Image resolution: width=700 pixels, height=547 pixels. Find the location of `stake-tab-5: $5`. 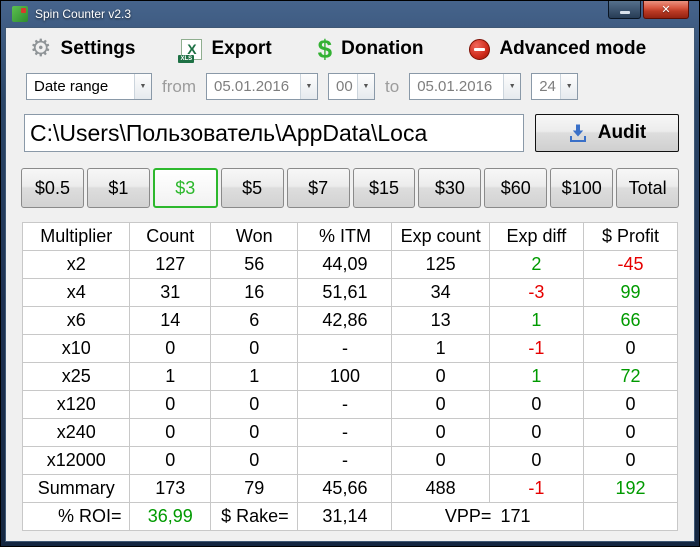

stake-tab-5: $5 is located at coordinates (252, 188).